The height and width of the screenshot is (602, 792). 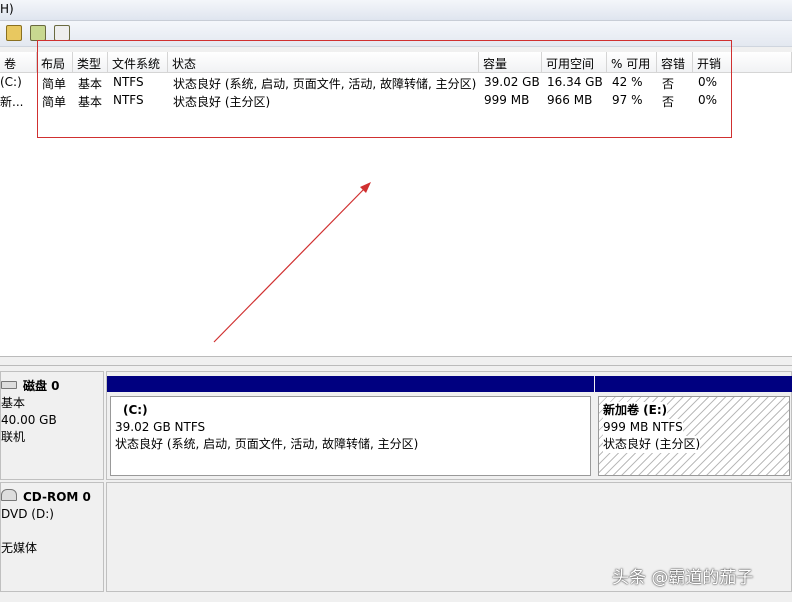 What do you see at coordinates (292, 262) in the screenshot?
I see `annotation-arrow` at bounding box center [292, 262].